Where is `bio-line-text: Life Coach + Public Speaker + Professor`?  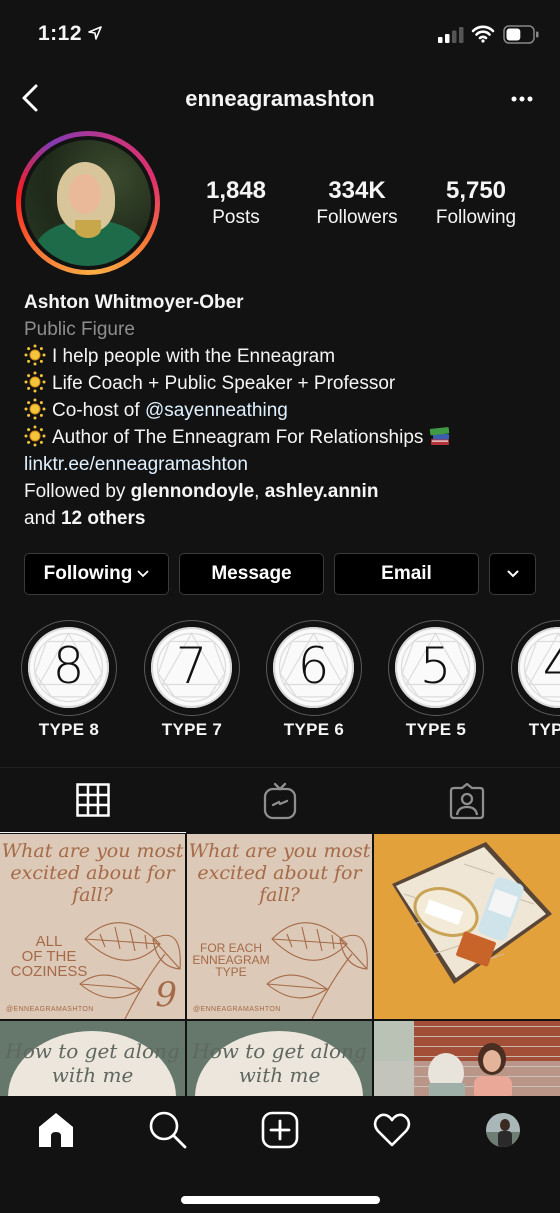 bio-line-text: Life Coach + Public Speaker + Professor is located at coordinates (224, 383).